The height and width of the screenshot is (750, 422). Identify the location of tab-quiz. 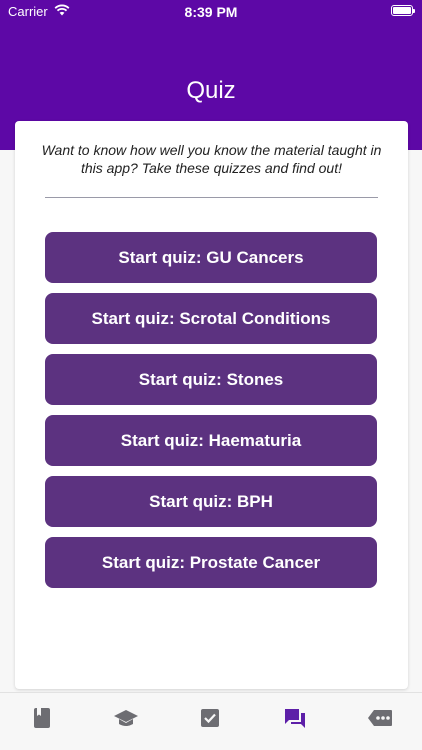
(295, 720).